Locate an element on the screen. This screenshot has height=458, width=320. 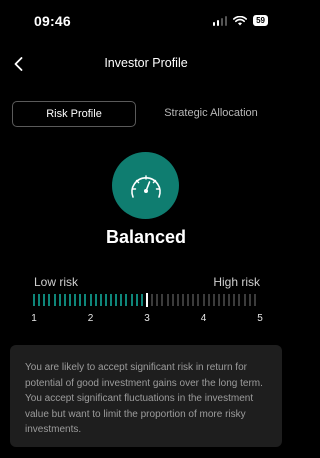
status-icons: 59 is located at coordinates (240, 20).